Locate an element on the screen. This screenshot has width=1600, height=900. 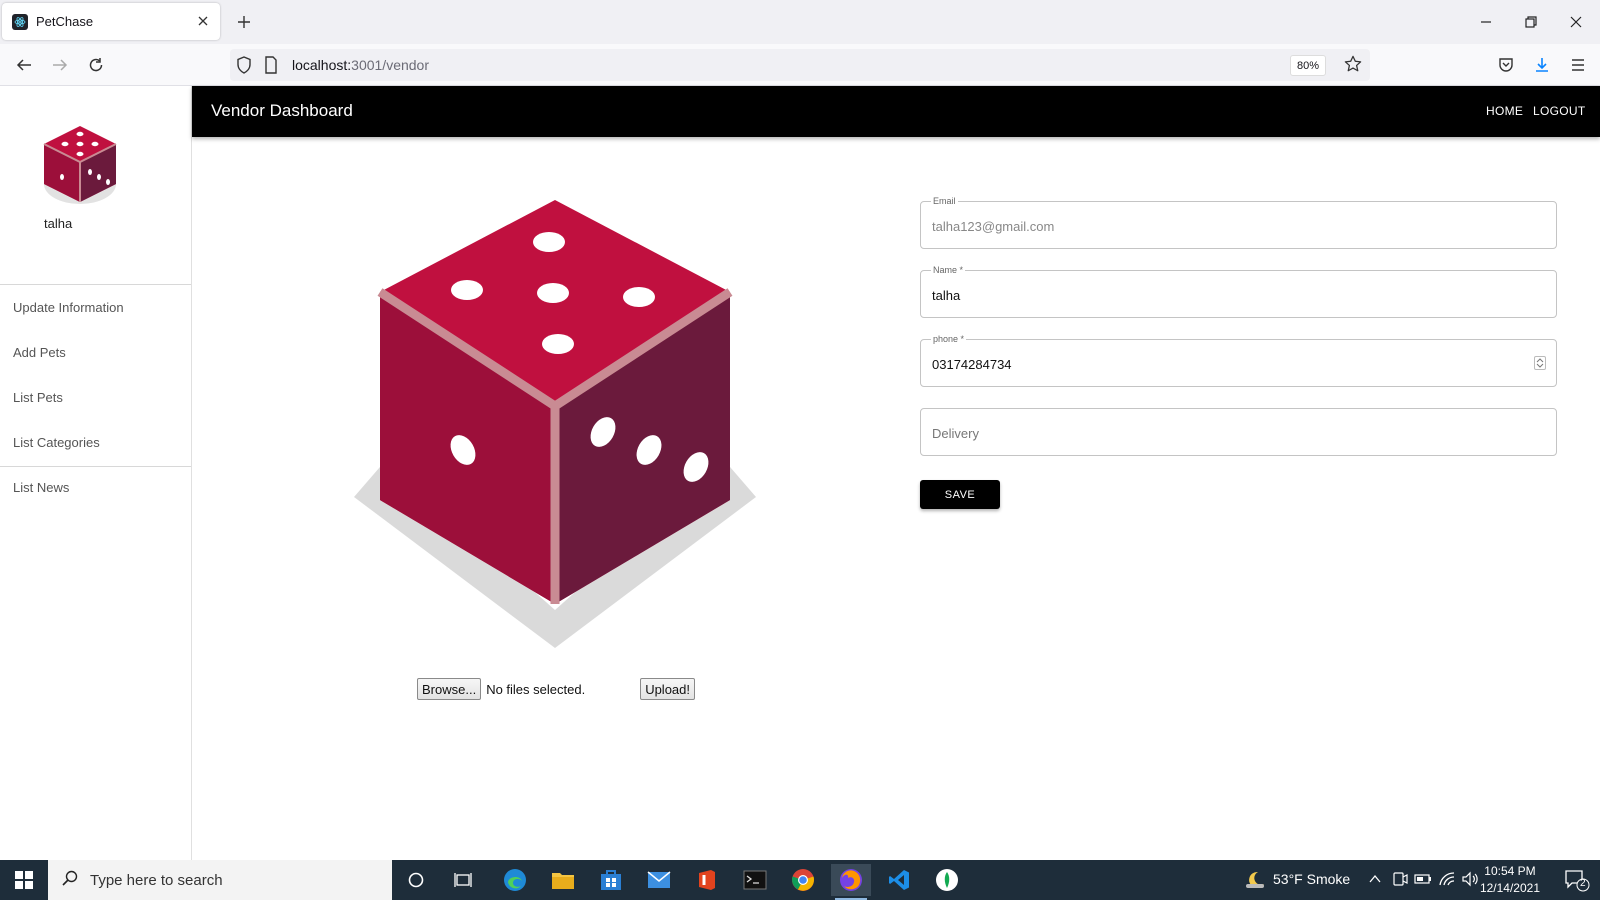
new-tab-icon is located at coordinates (244, 22).